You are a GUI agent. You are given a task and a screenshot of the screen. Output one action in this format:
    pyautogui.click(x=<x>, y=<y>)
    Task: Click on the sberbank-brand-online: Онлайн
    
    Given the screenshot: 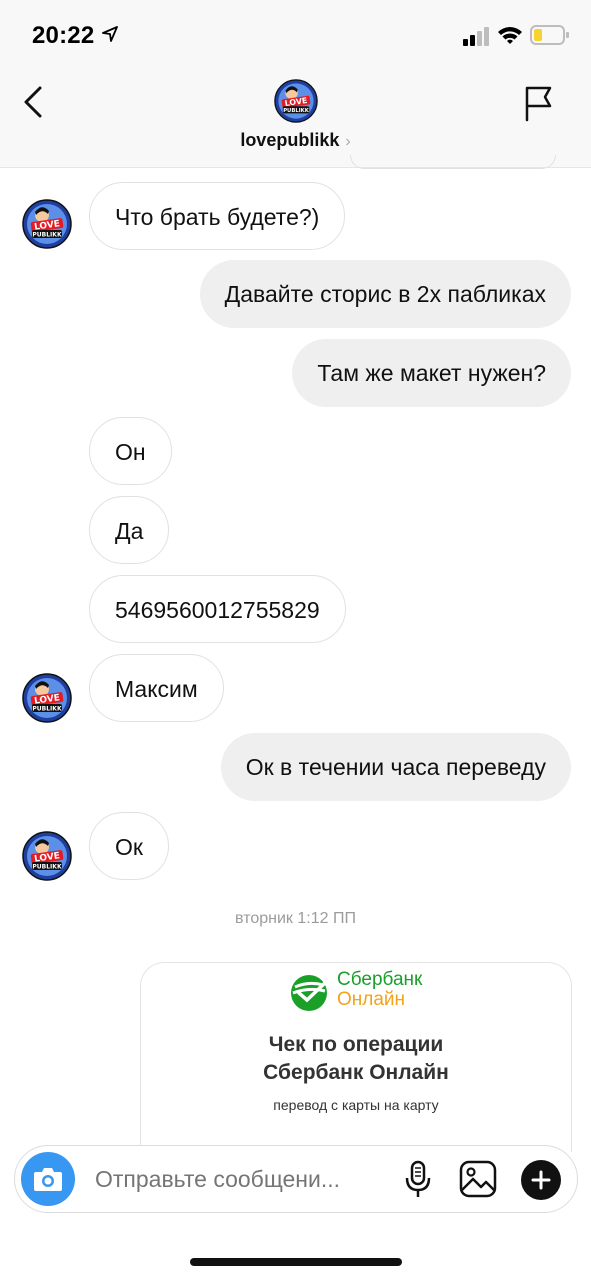 What is the action you would take?
    pyautogui.click(x=371, y=999)
    